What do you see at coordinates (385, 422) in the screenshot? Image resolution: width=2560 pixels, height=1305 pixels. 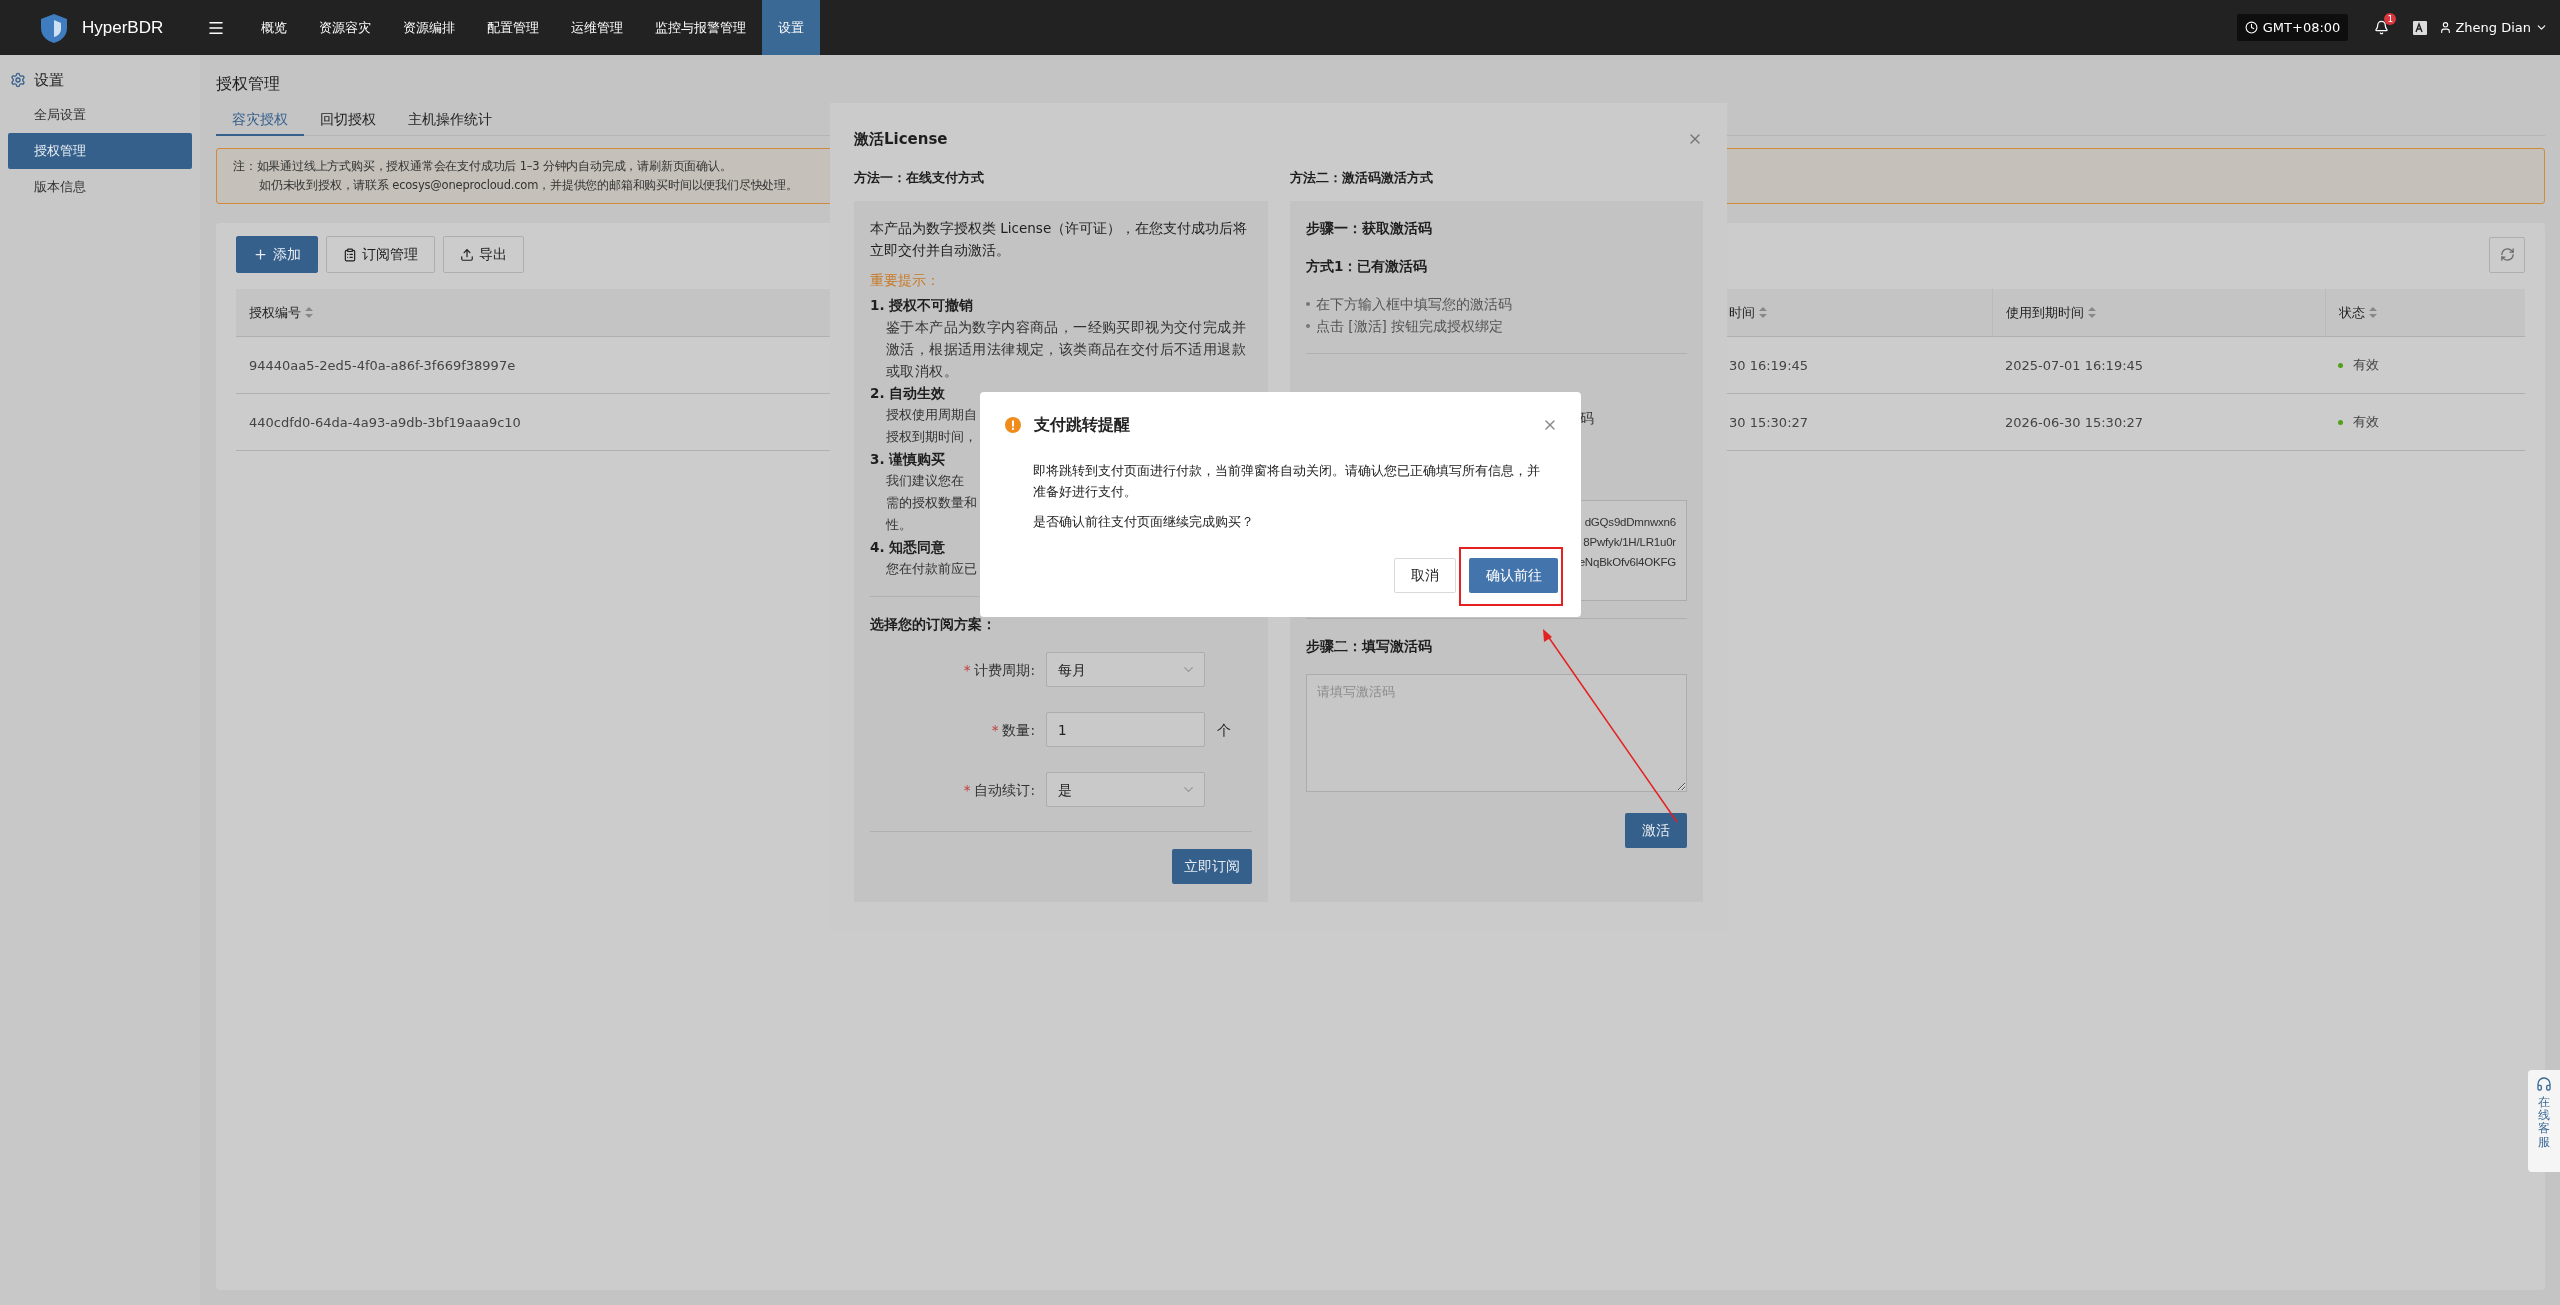 I see `table-cell: 440cdfd0-64da-4a93-a9db-3bf19aaa9c10` at bounding box center [385, 422].